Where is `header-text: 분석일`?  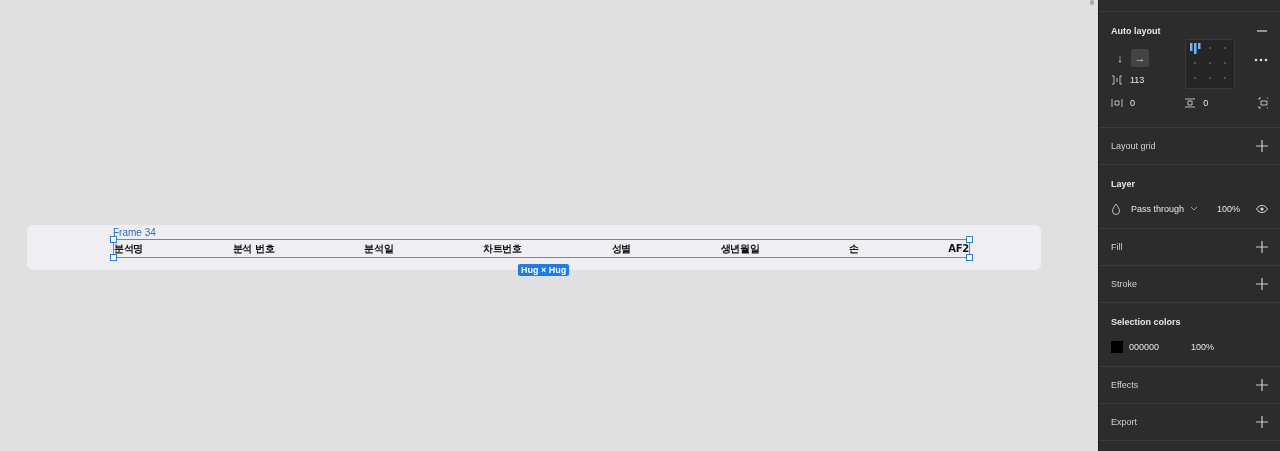
header-text: 분석일 is located at coordinates (379, 248).